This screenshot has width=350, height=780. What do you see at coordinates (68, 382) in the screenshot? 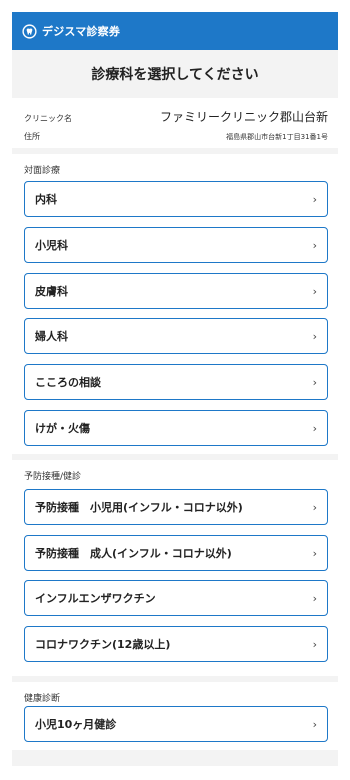
I see `dept-label: こころの相談` at bounding box center [68, 382].